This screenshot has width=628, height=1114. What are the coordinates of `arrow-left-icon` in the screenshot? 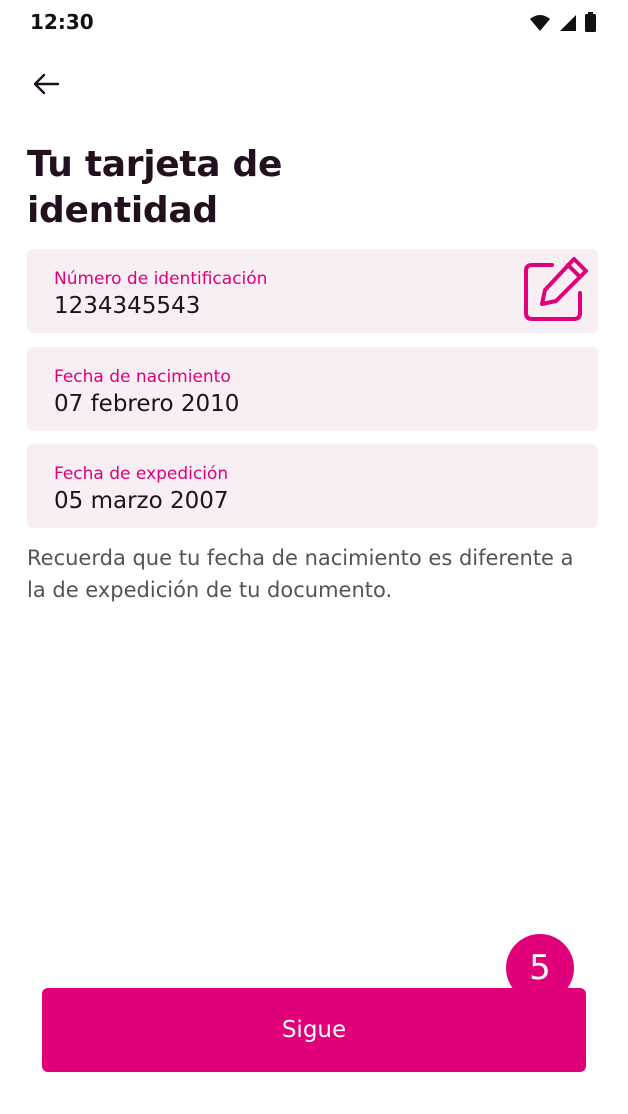 It's located at (46, 86).